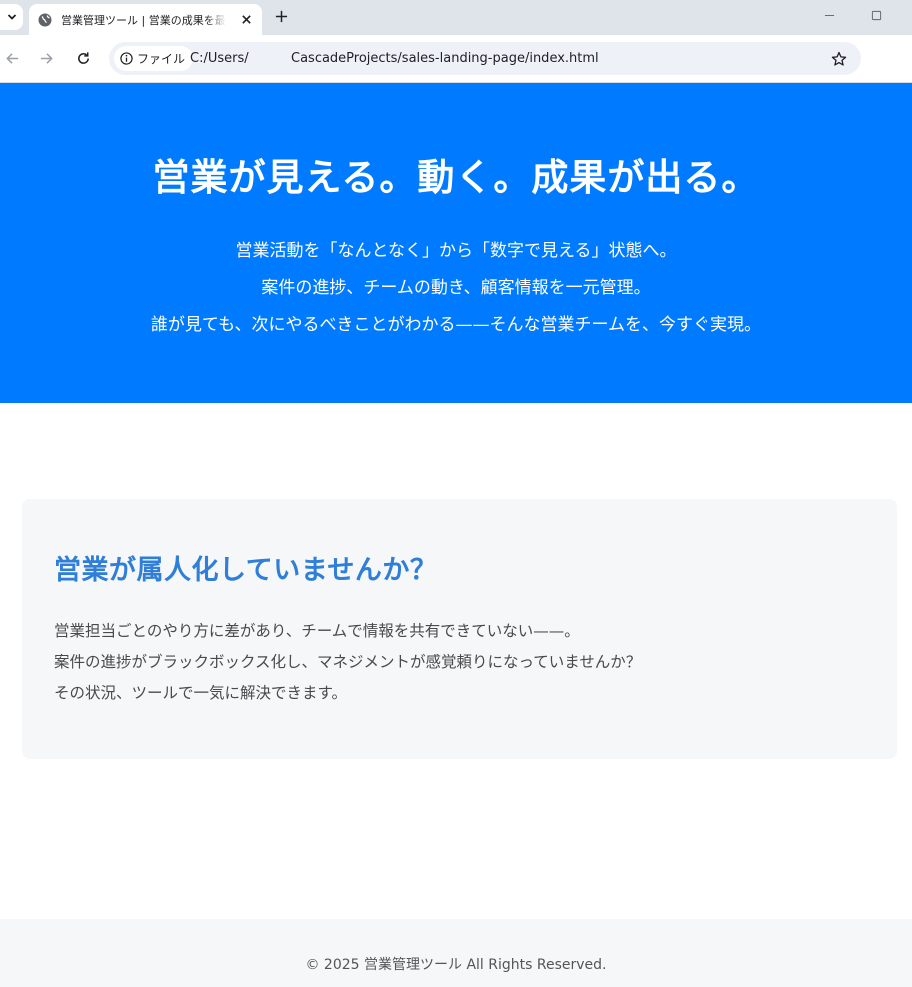 This screenshot has height=987, width=912. What do you see at coordinates (200, 693) in the screenshot?
I see `problem-body-line: その状況、ツールで一気に解決できます。` at bounding box center [200, 693].